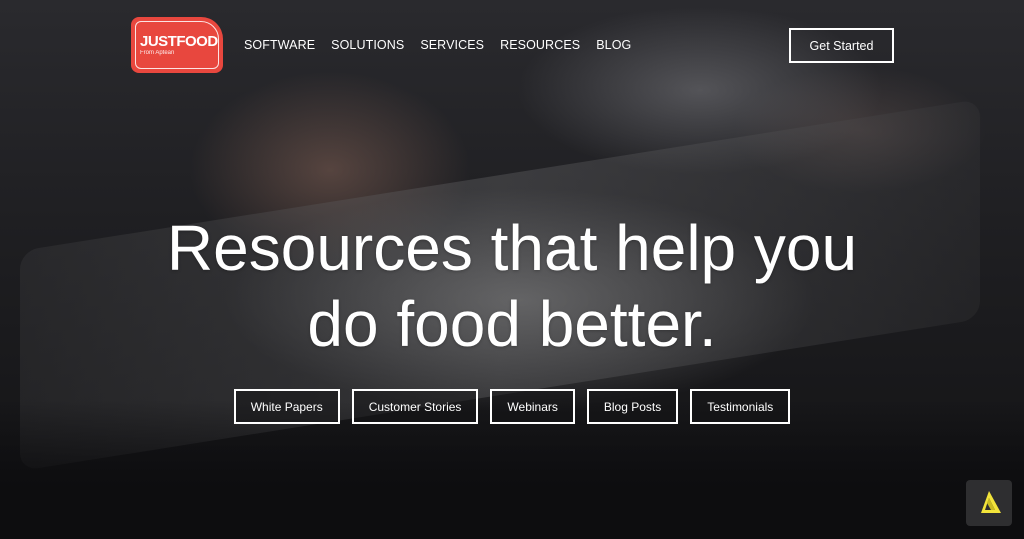 The width and height of the screenshot is (1024, 539). Describe the element at coordinates (279, 45) in the screenshot. I see `nav-item-software: SOFTWARE` at that location.